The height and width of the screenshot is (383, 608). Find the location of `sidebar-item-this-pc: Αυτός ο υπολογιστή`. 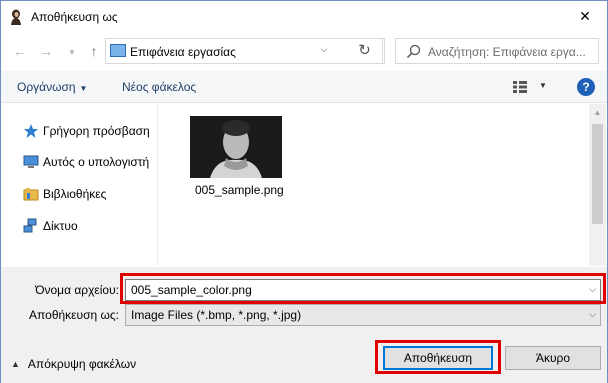

sidebar-item-this-pc: Αυτός ο υπολογιστή is located at coordinates (86, 162).